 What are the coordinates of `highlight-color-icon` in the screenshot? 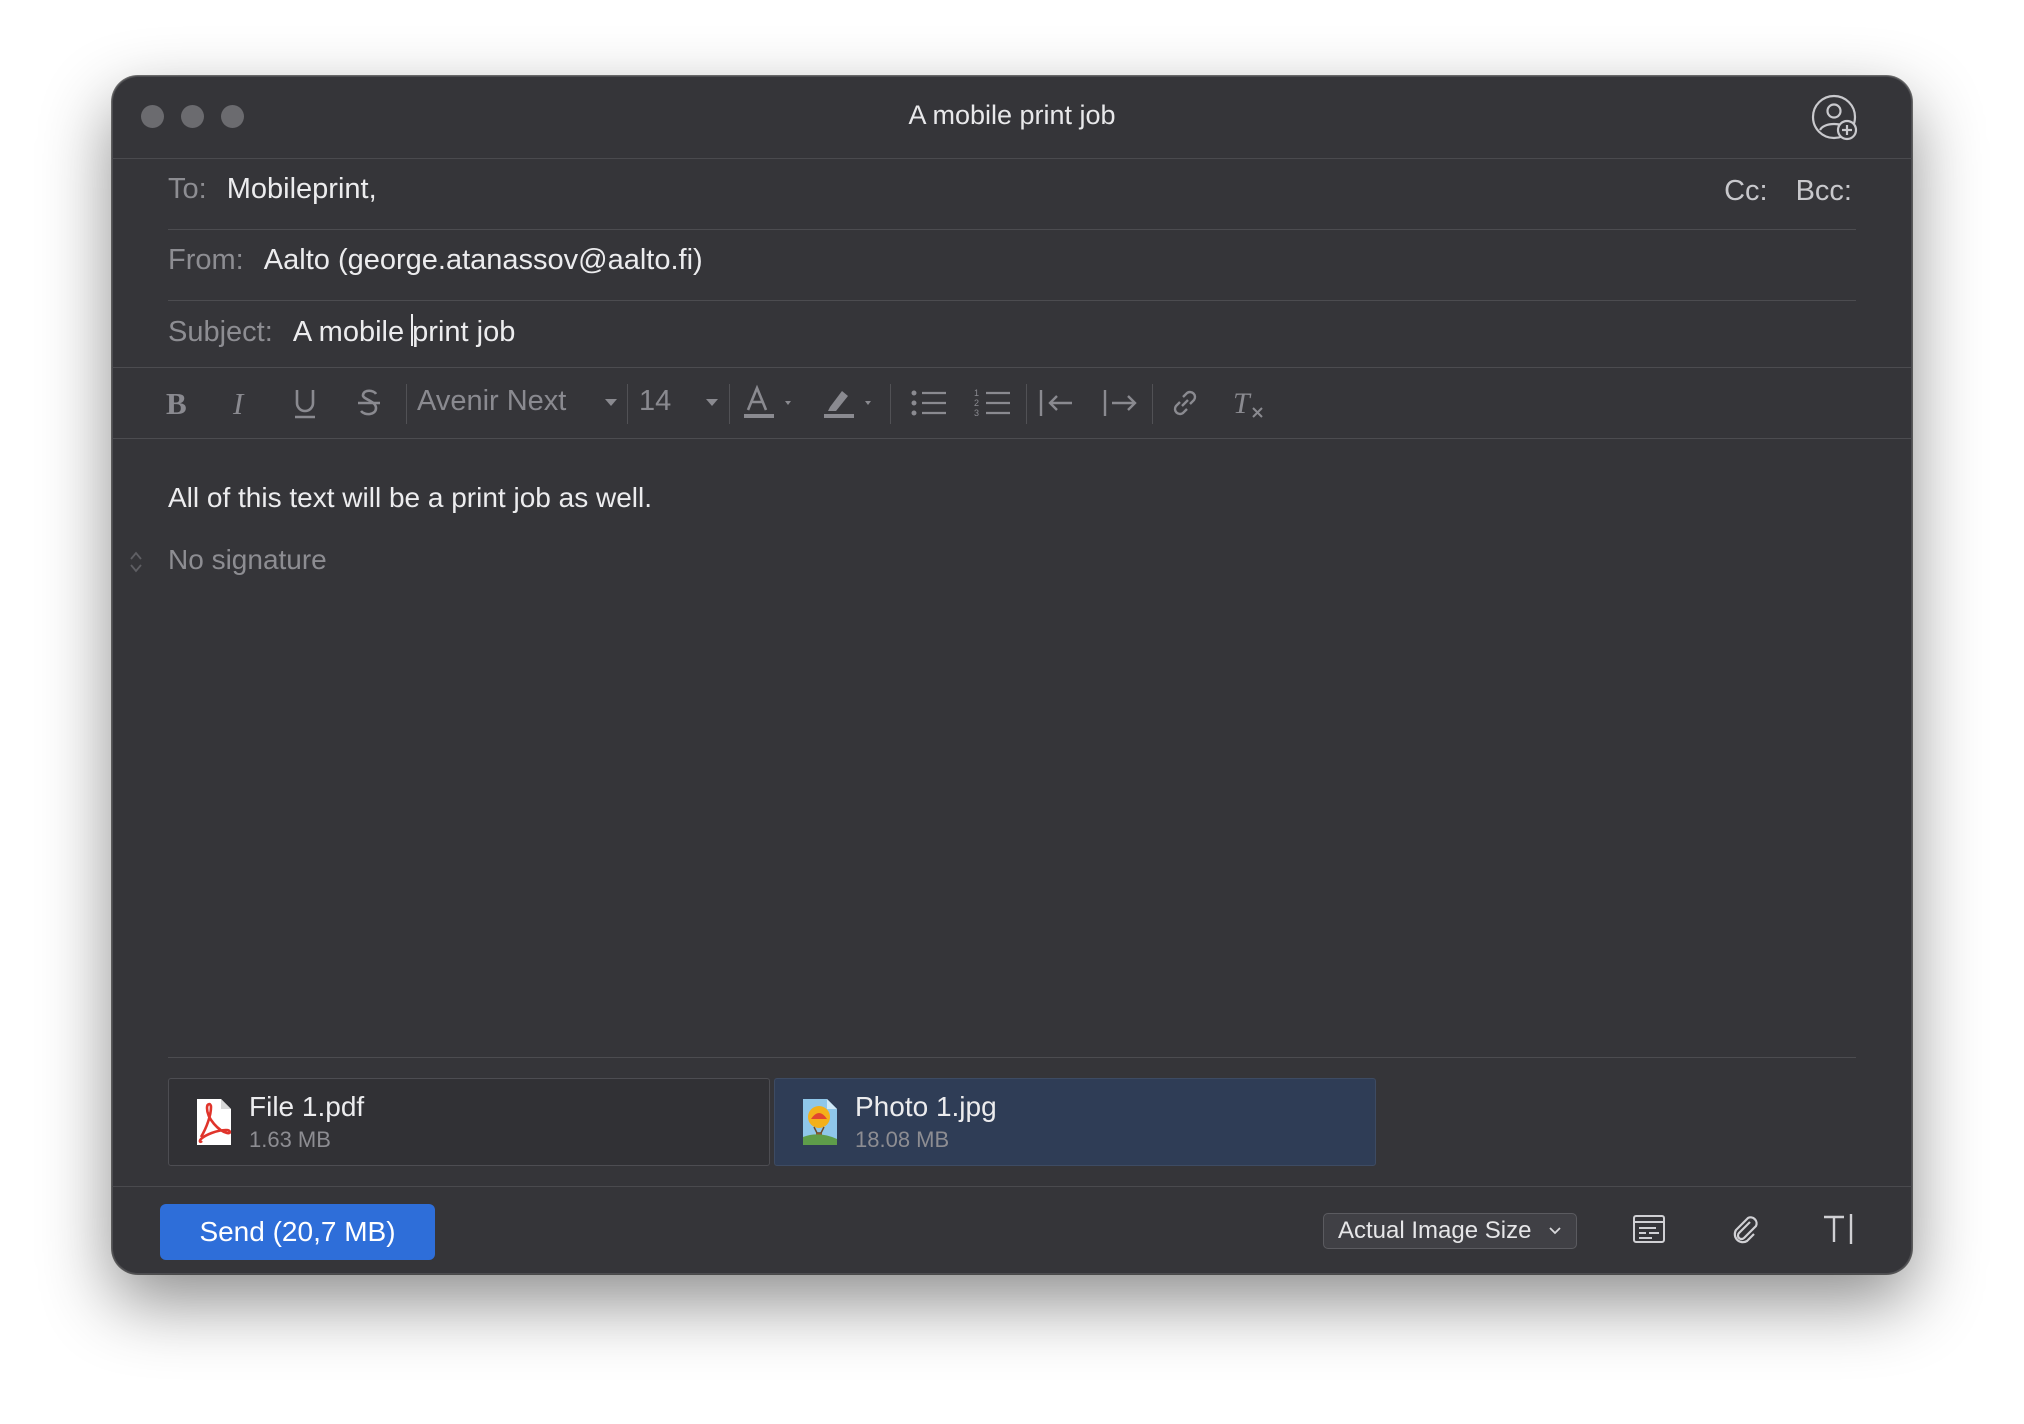 It's located at (847, 404).